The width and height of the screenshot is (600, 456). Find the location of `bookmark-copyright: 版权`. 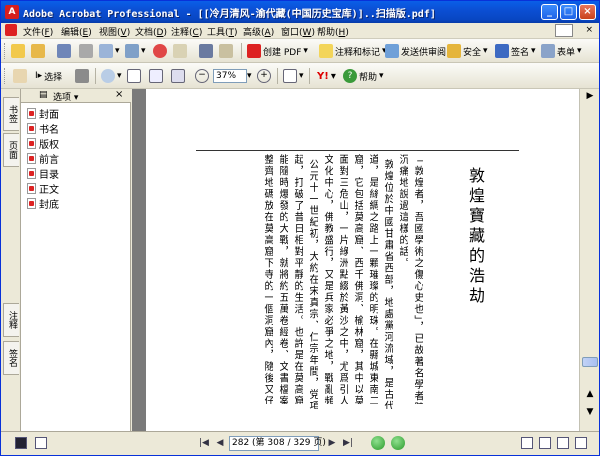

bookmark-copyright: 版权 is located at coordinates (43, 144).